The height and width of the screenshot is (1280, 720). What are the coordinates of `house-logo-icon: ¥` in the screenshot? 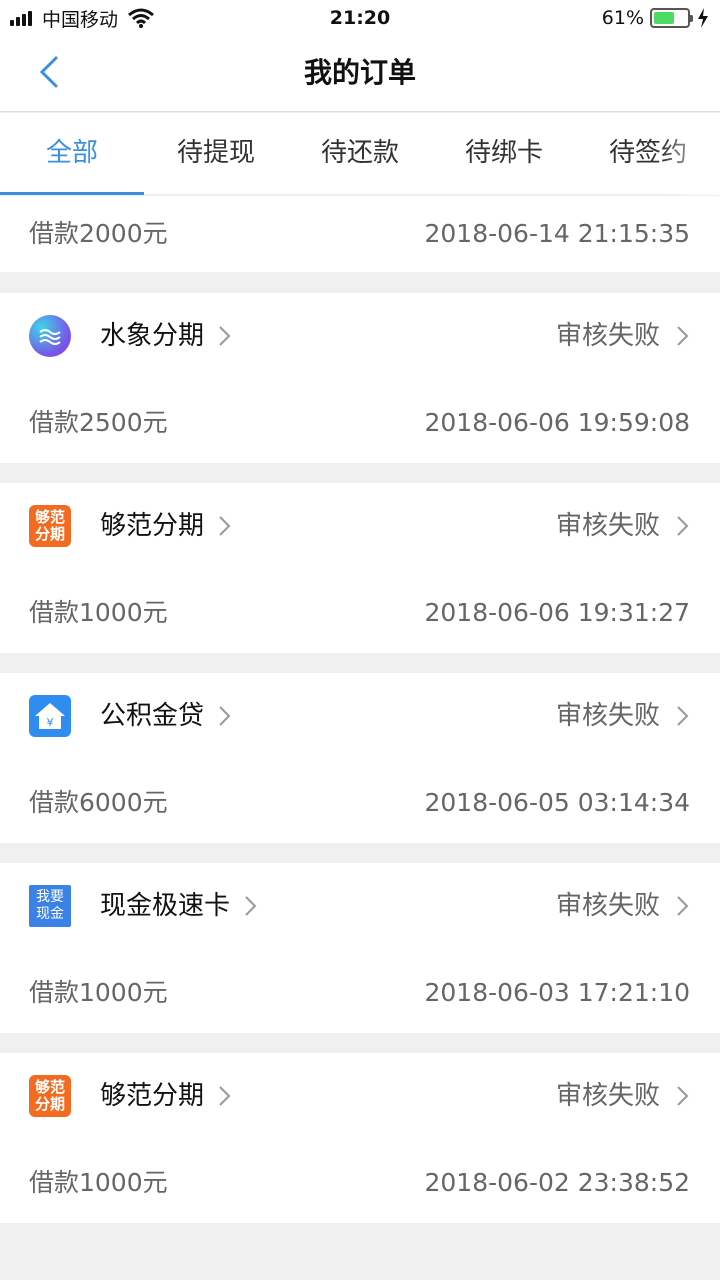 It's located at (50, 716).